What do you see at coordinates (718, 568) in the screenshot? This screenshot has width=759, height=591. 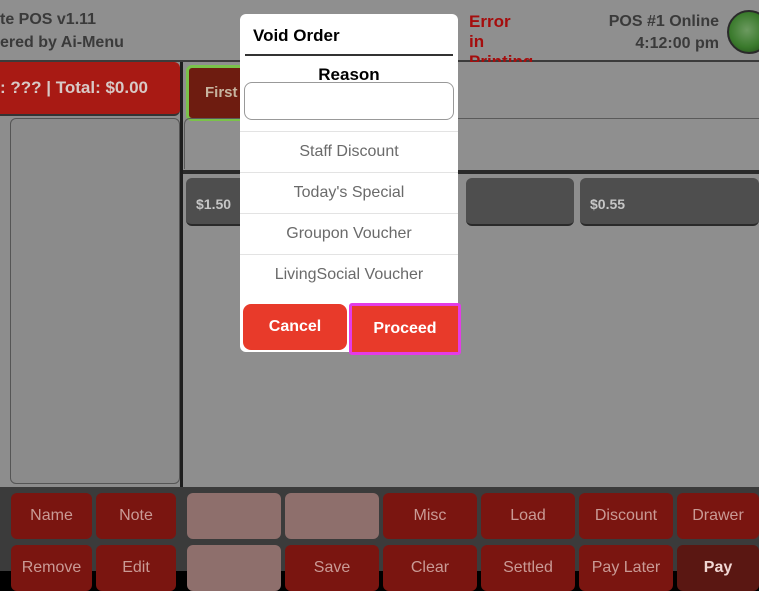 I see `pay-button: Pay` at bounding box center [718, 568].